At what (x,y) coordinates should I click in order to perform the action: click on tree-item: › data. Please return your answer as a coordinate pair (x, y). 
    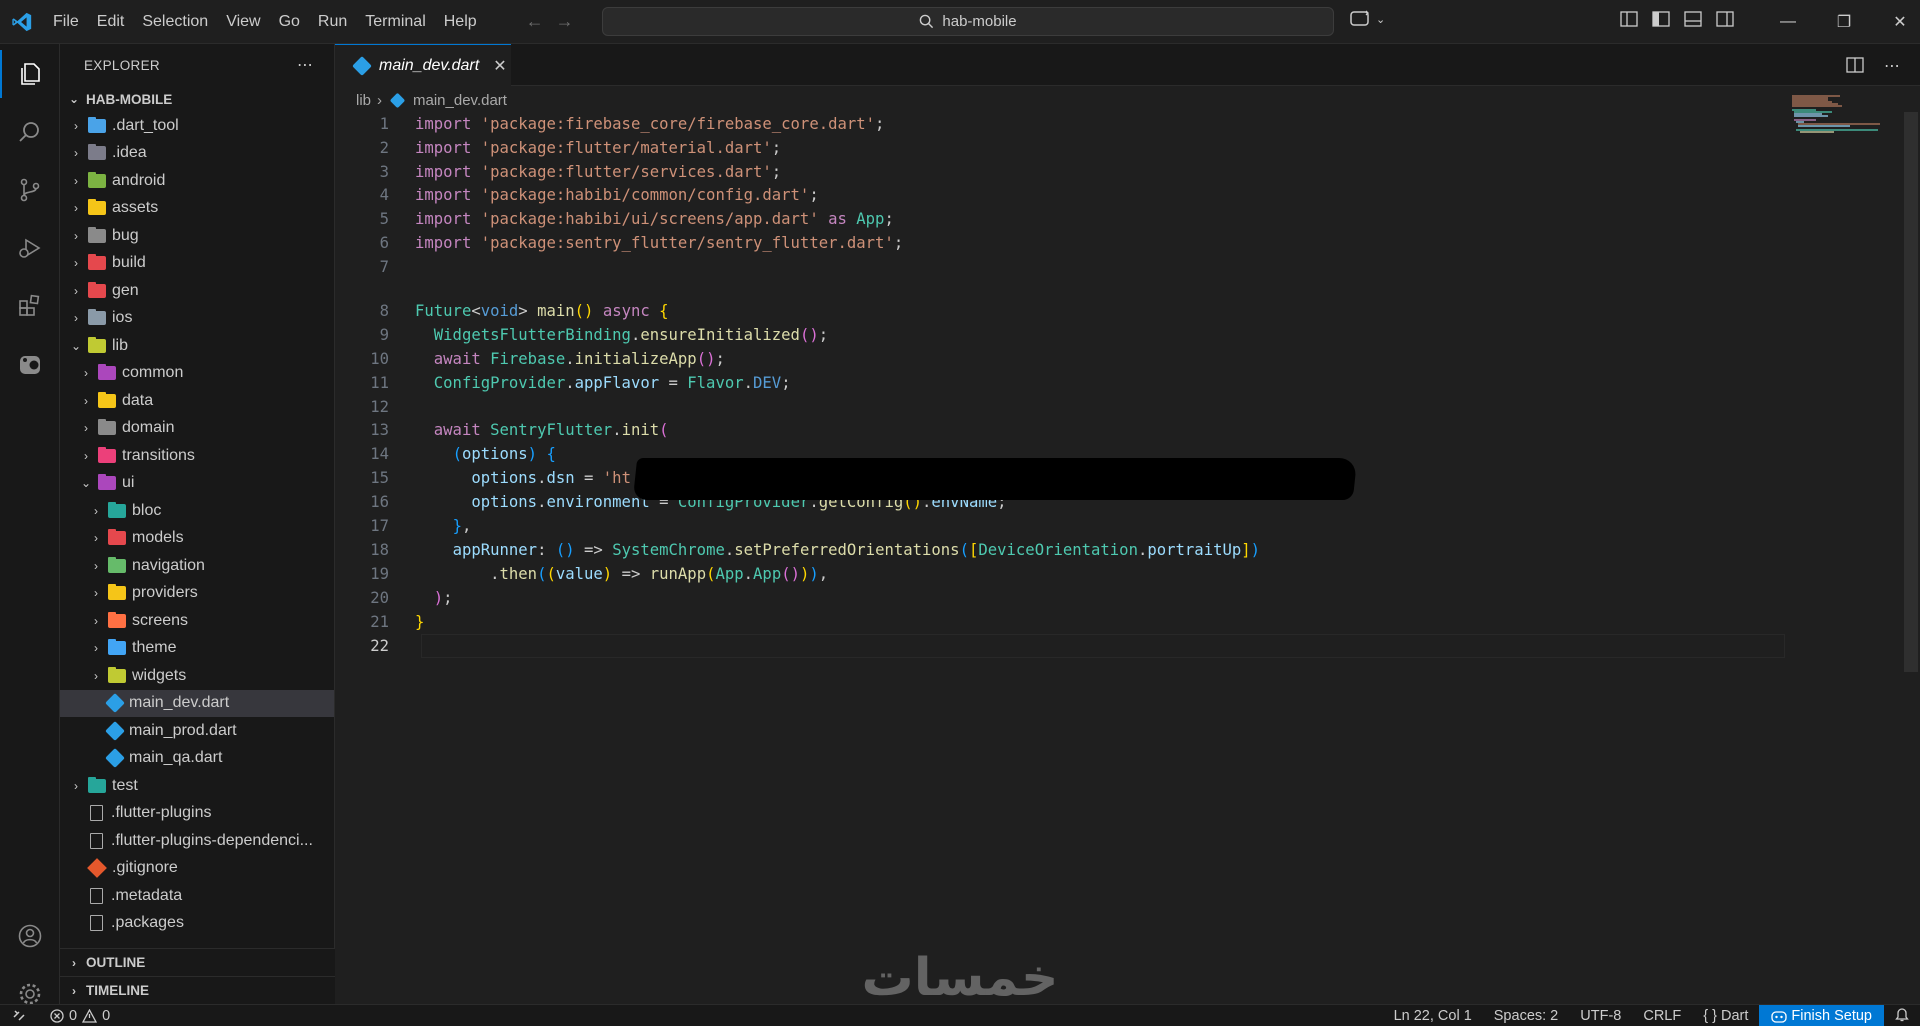
    Looking at the image, I should click on (197, 401).